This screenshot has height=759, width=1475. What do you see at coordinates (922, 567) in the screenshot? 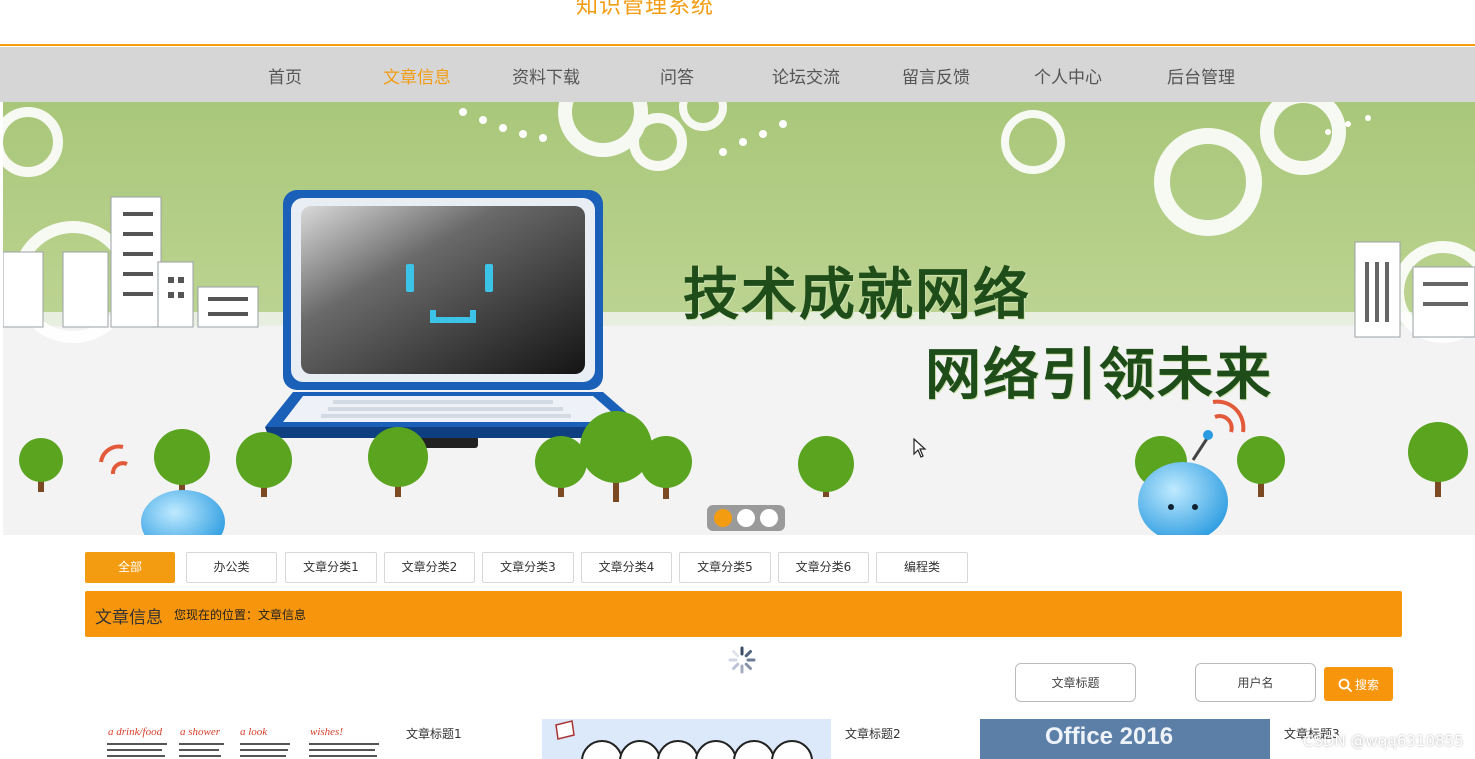
I see `category-programming: 编程类` at bounding box center [922, 567].